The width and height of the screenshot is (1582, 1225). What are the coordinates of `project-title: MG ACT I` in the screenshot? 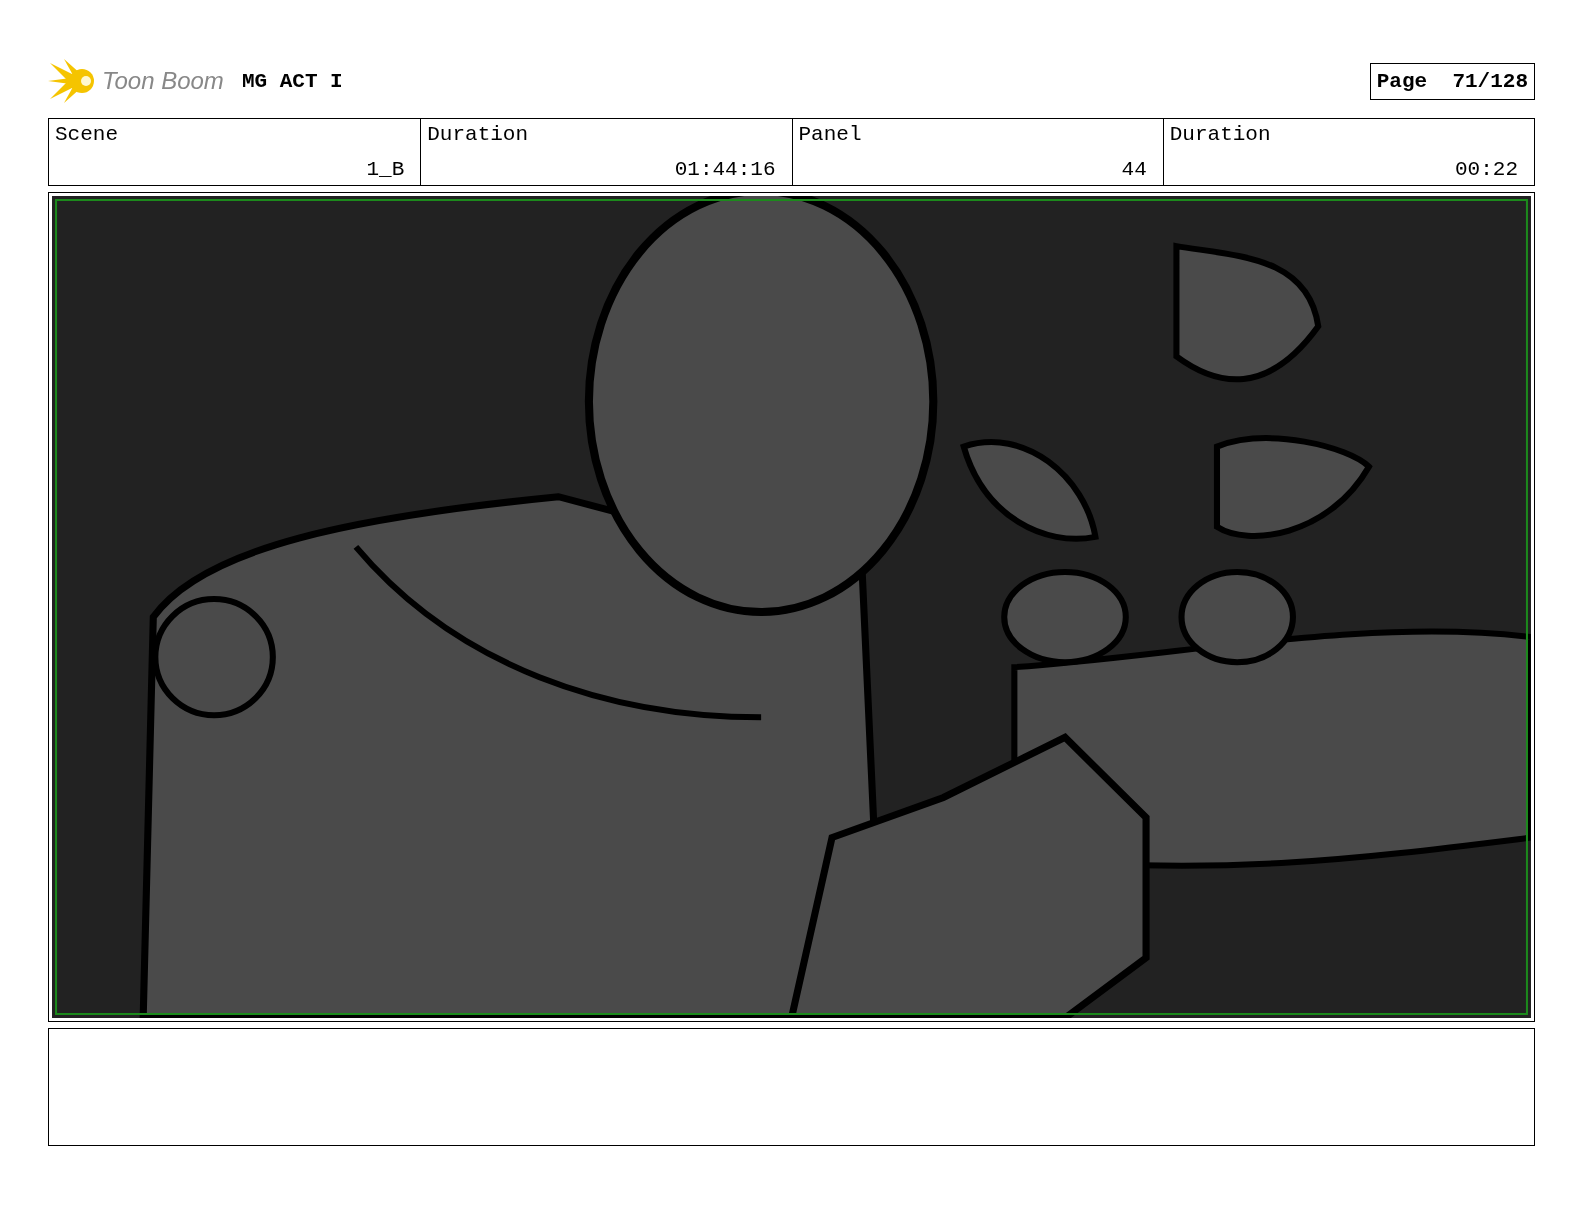 It's located at (292, 81).